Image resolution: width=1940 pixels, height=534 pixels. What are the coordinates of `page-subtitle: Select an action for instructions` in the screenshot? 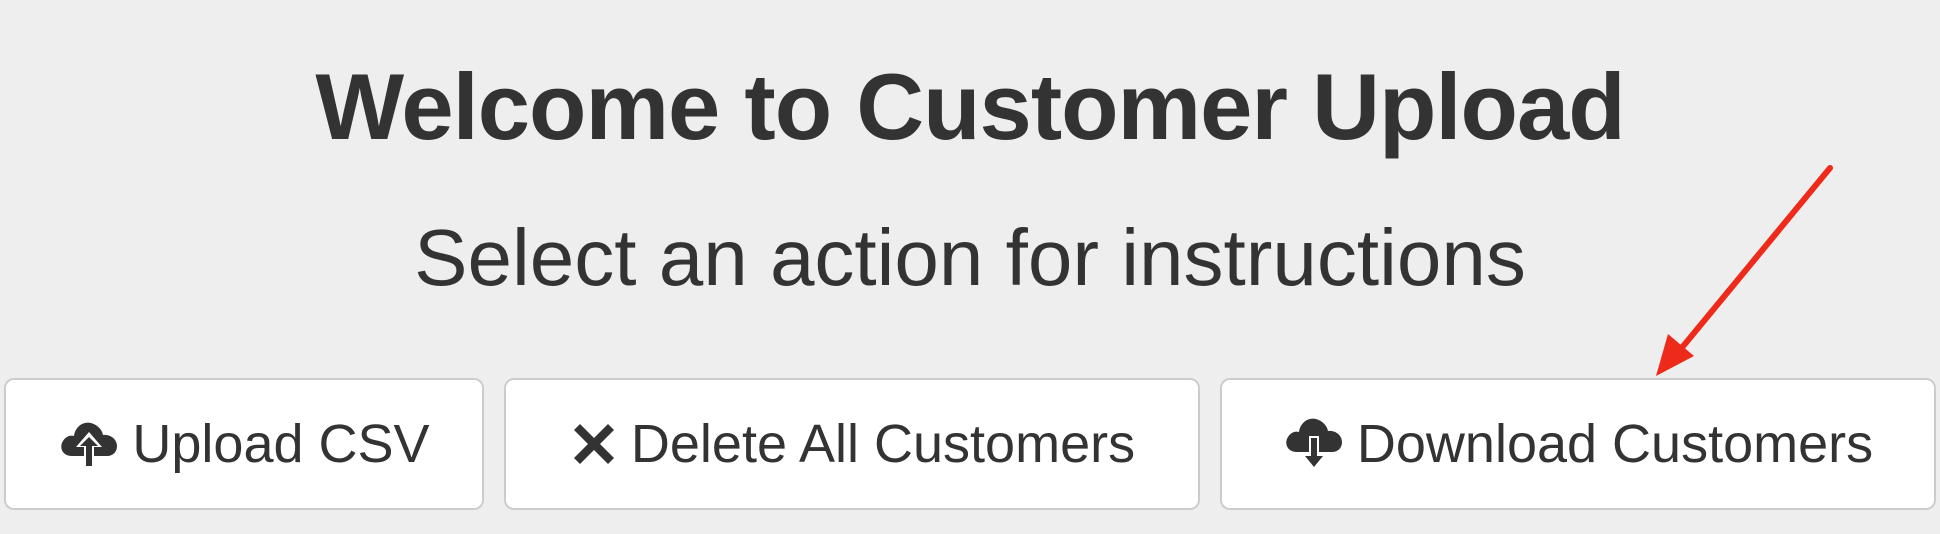 It's located at (970, 257).